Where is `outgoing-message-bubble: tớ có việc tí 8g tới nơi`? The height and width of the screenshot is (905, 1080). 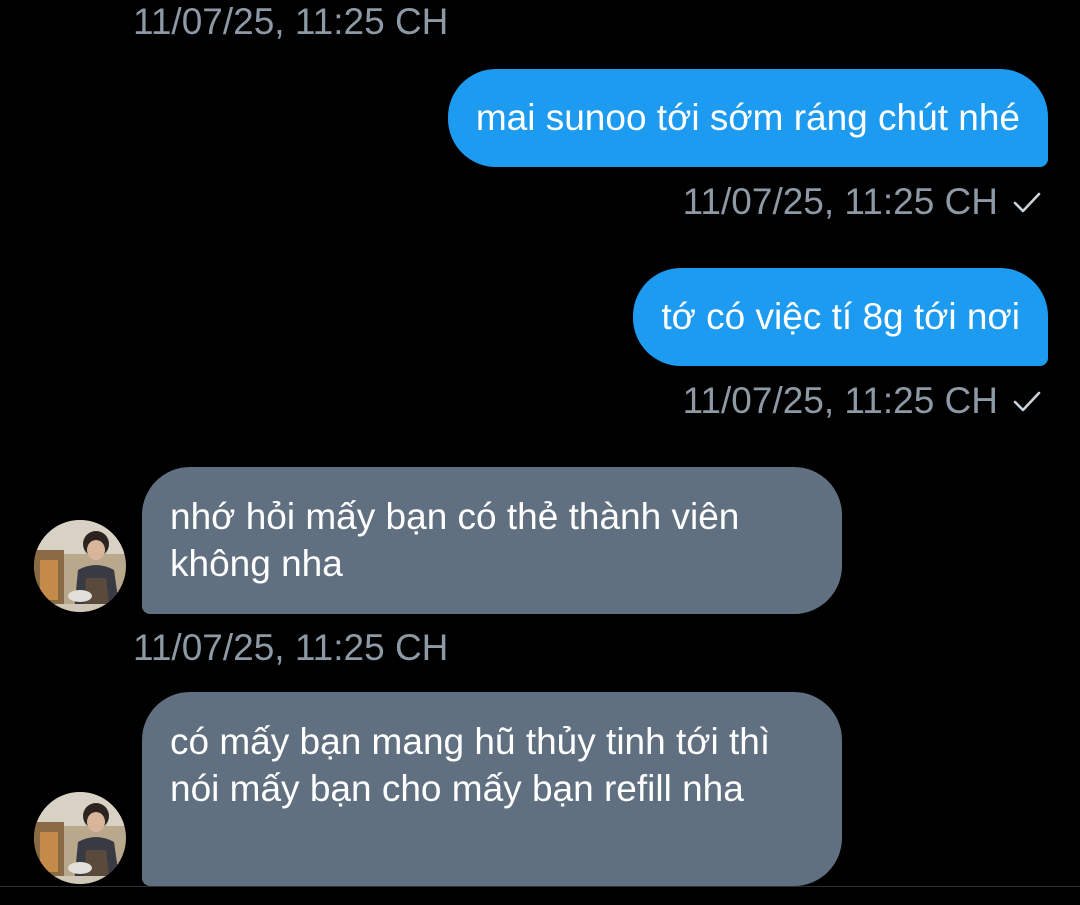
outgoing-message-bubble: tớ có việc tí 8g tới nơi is located at coordinates (840, 317).